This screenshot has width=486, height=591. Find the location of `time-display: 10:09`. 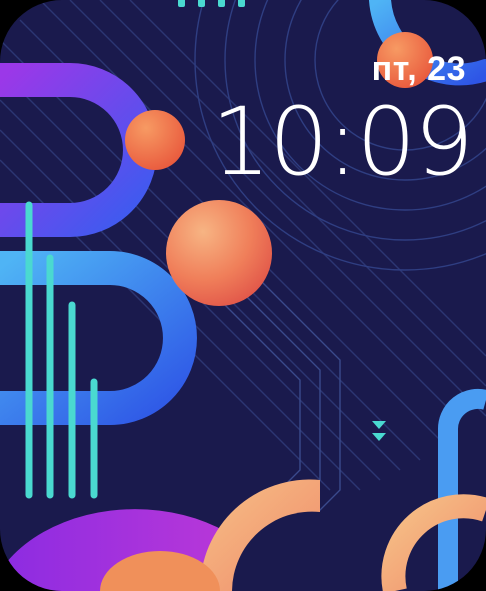

time-display: 10:09 is located at coordinates (342, 143).